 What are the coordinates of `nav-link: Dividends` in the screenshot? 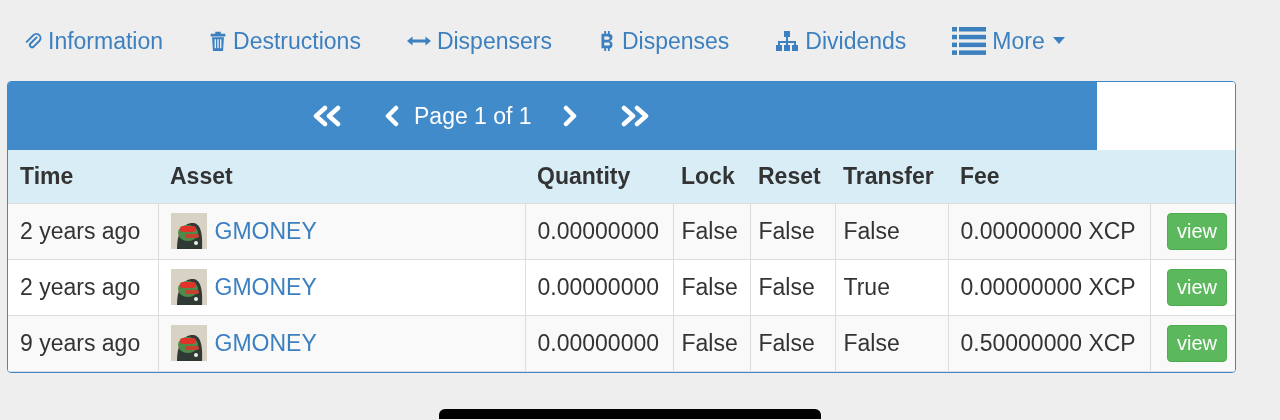 It's located at (841, 40).